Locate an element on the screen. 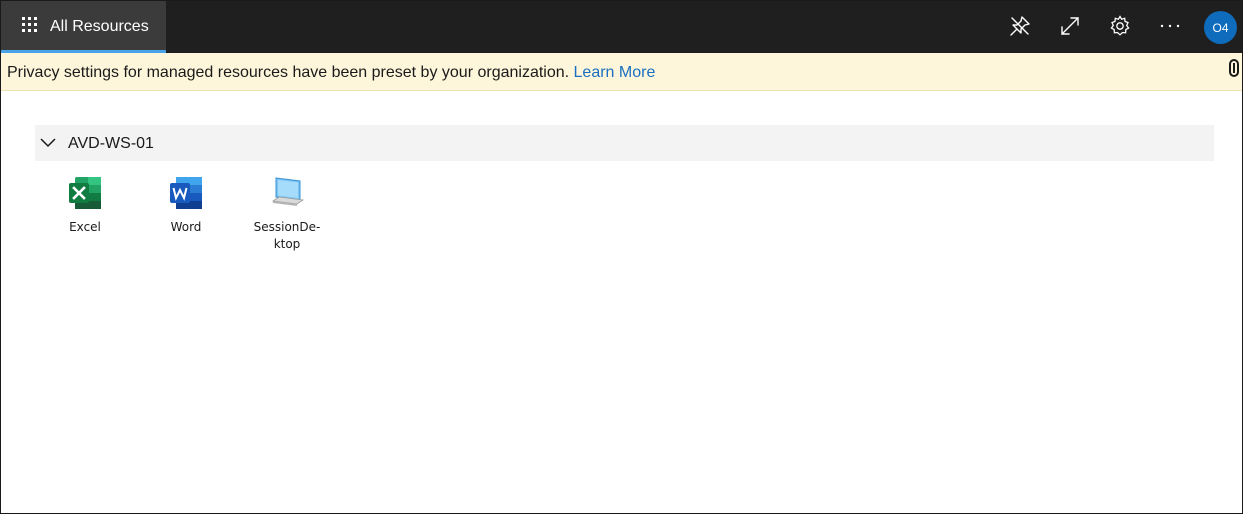  desktop-icon is located at coordinates (288, 191).